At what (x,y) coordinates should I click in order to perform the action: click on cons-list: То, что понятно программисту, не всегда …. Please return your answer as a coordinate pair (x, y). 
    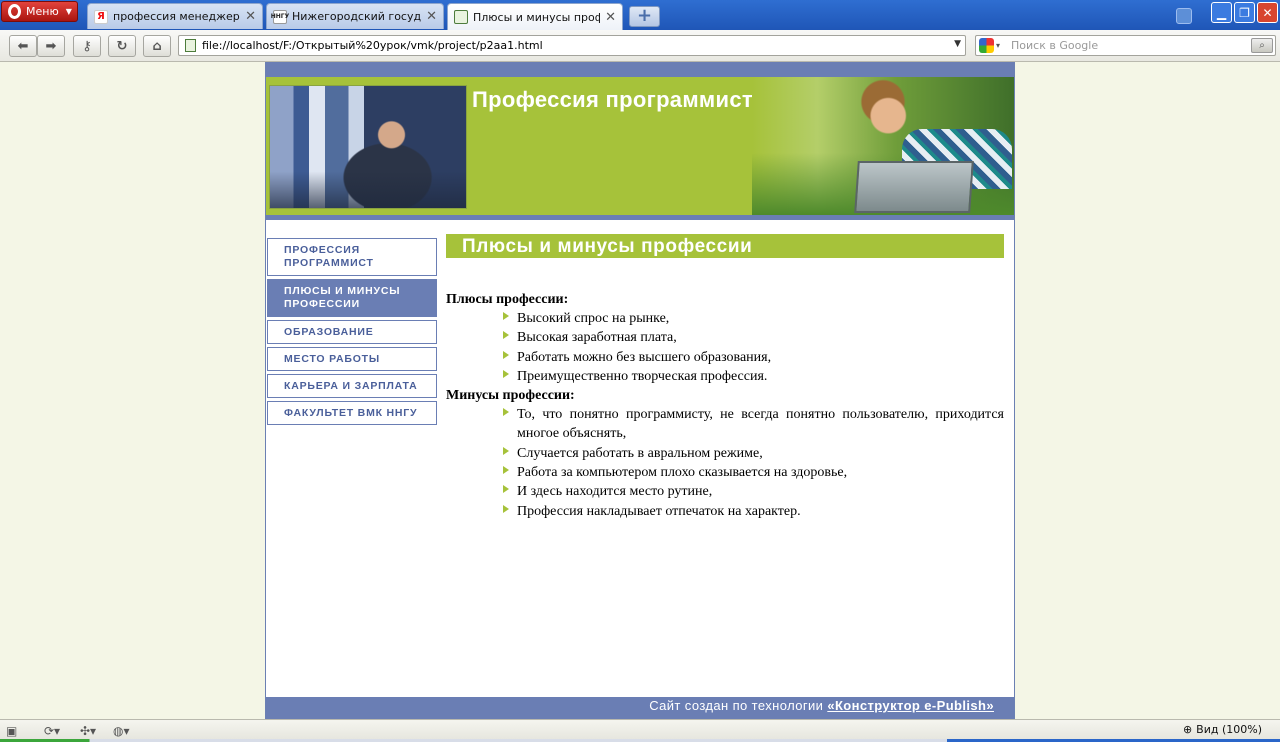
    Looking at the image, I should click on (753, 463).